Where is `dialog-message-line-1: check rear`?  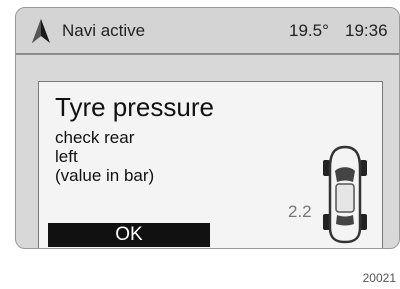 dialog-message-line-1: check rear is located at coordinates (95, 137).